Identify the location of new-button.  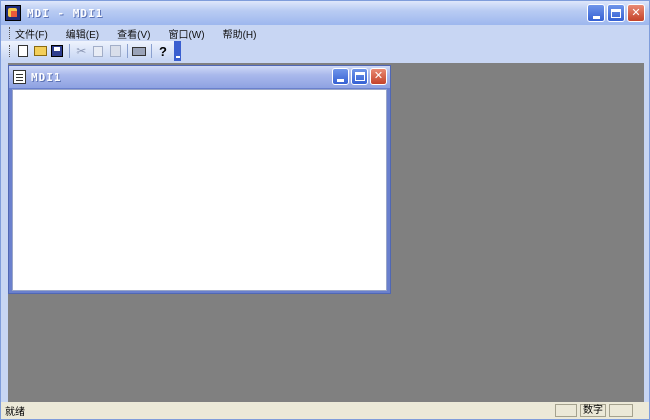
(23, 51).